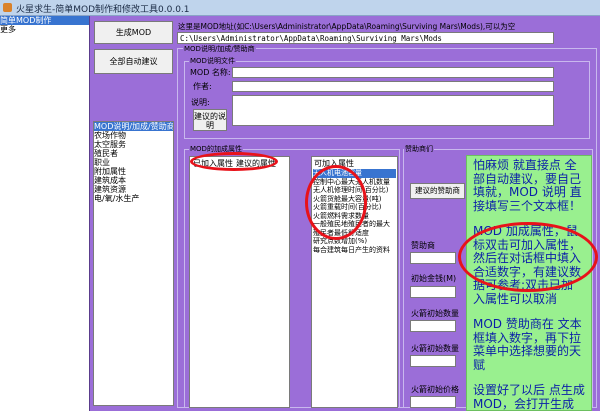 This screenshot has height=411, width=600. What do you see at coordinates (7, 7) in the screenshot?
I see `app-icon` at bounding box center [7, 7].